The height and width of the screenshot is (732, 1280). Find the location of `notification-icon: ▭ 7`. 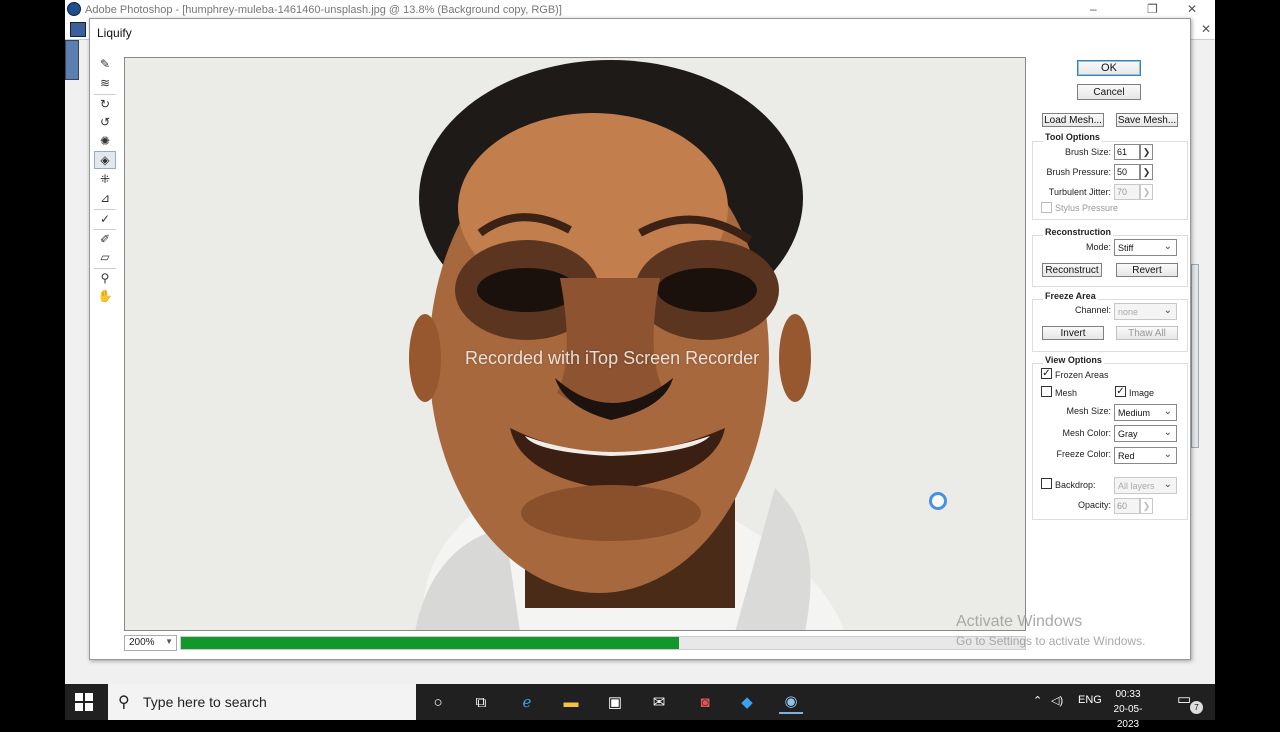

notification-icon: ▭ 7 is located at coordinates (1190, 702).